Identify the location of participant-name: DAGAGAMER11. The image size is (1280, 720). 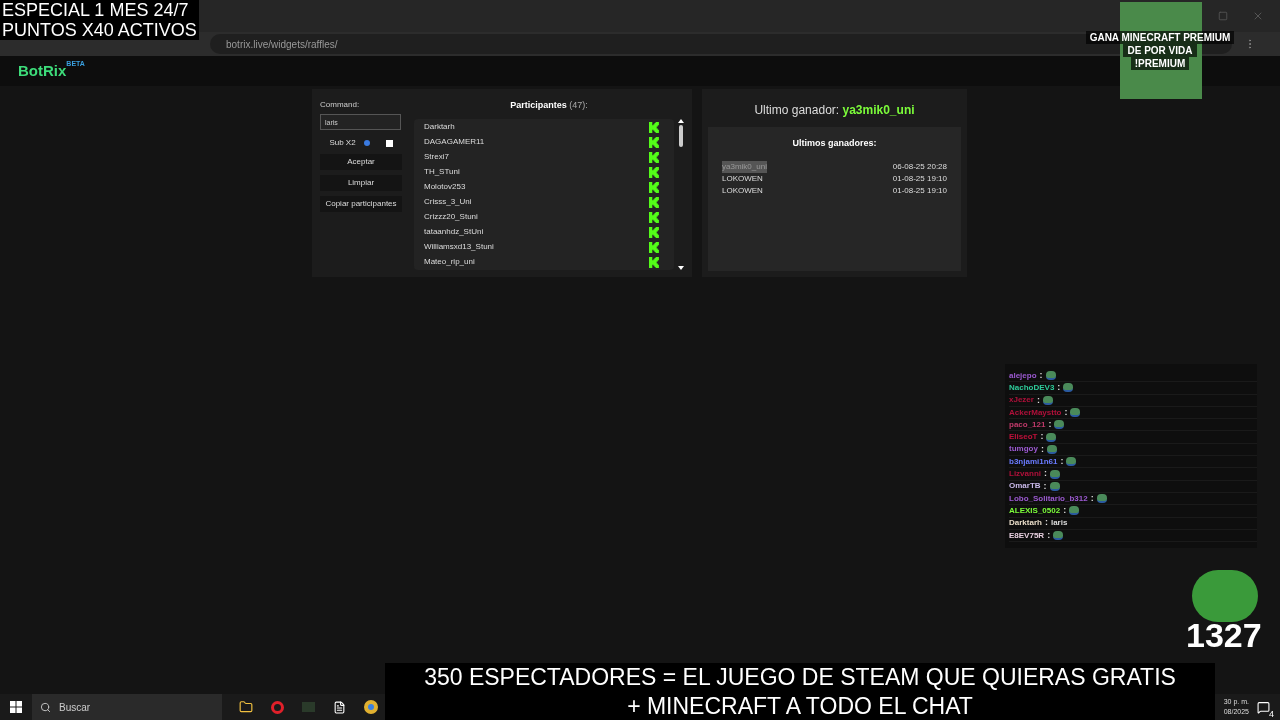
(454, 142).